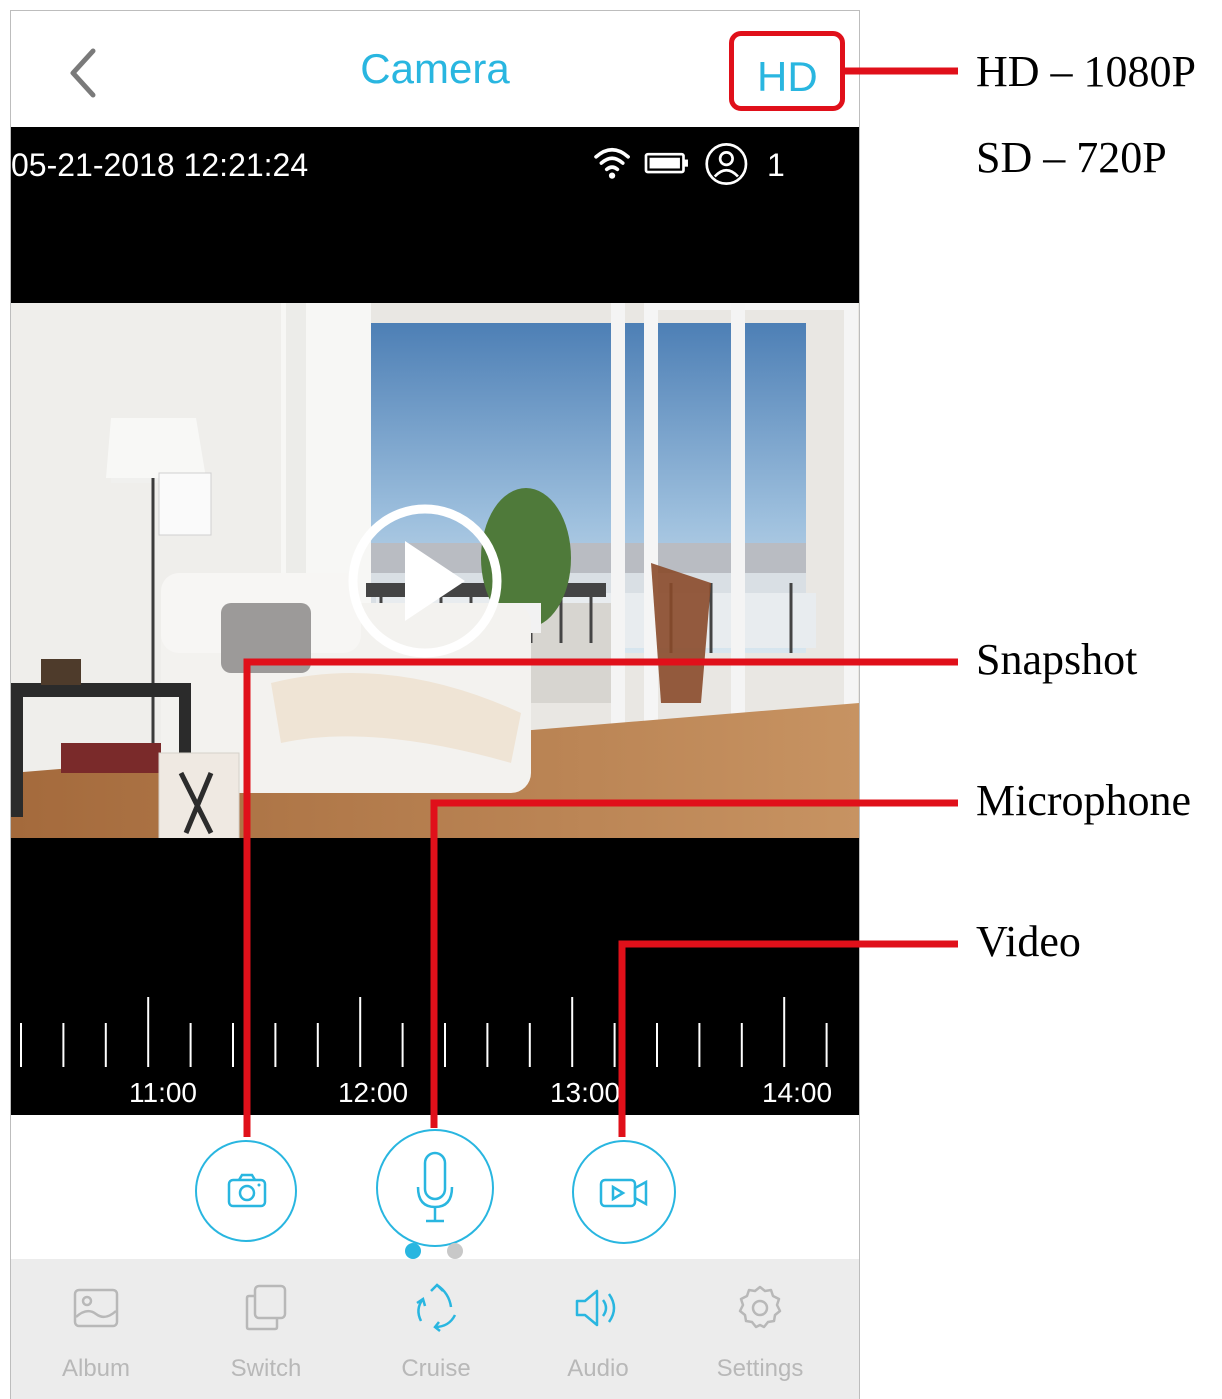  I want to click on tab-album-label: Album, so click(96, 1368).